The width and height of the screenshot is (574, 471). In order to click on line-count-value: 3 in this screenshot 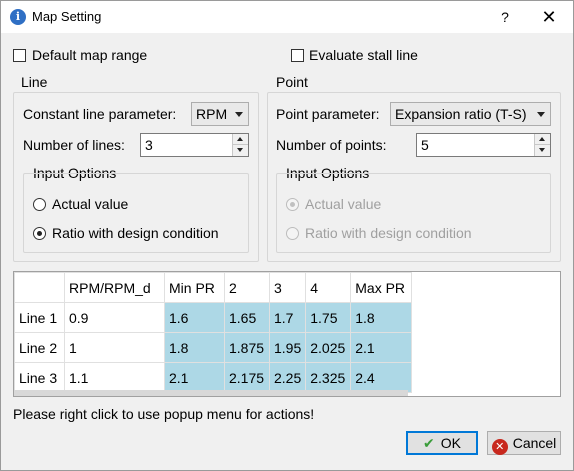, I will do `click(149, 145)`.